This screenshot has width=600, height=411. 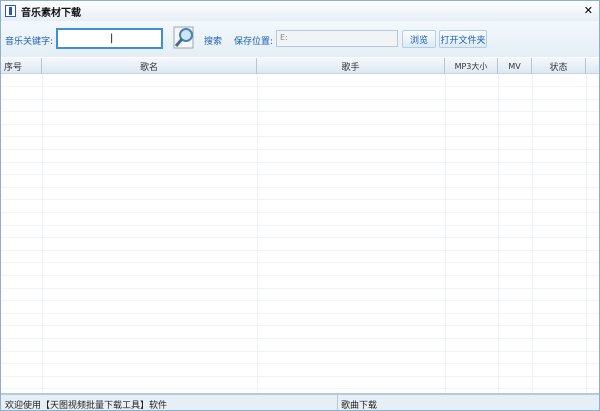 I want to click on toolbar: 音乐关键字: | 搜索 保存位置: E: 浏览 打开文件夹, so click(x=300, y=39).